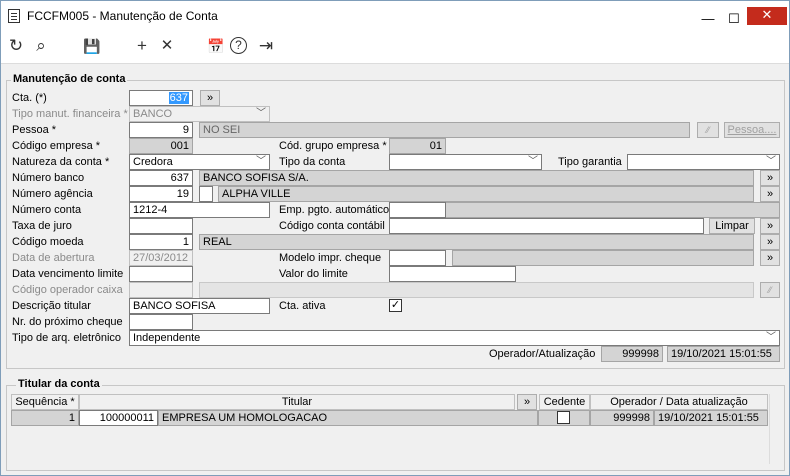  Describe the element at coordinates (395, 305) in the screenshot. I see `cta-ativa-checkbox: ✓` at that location.